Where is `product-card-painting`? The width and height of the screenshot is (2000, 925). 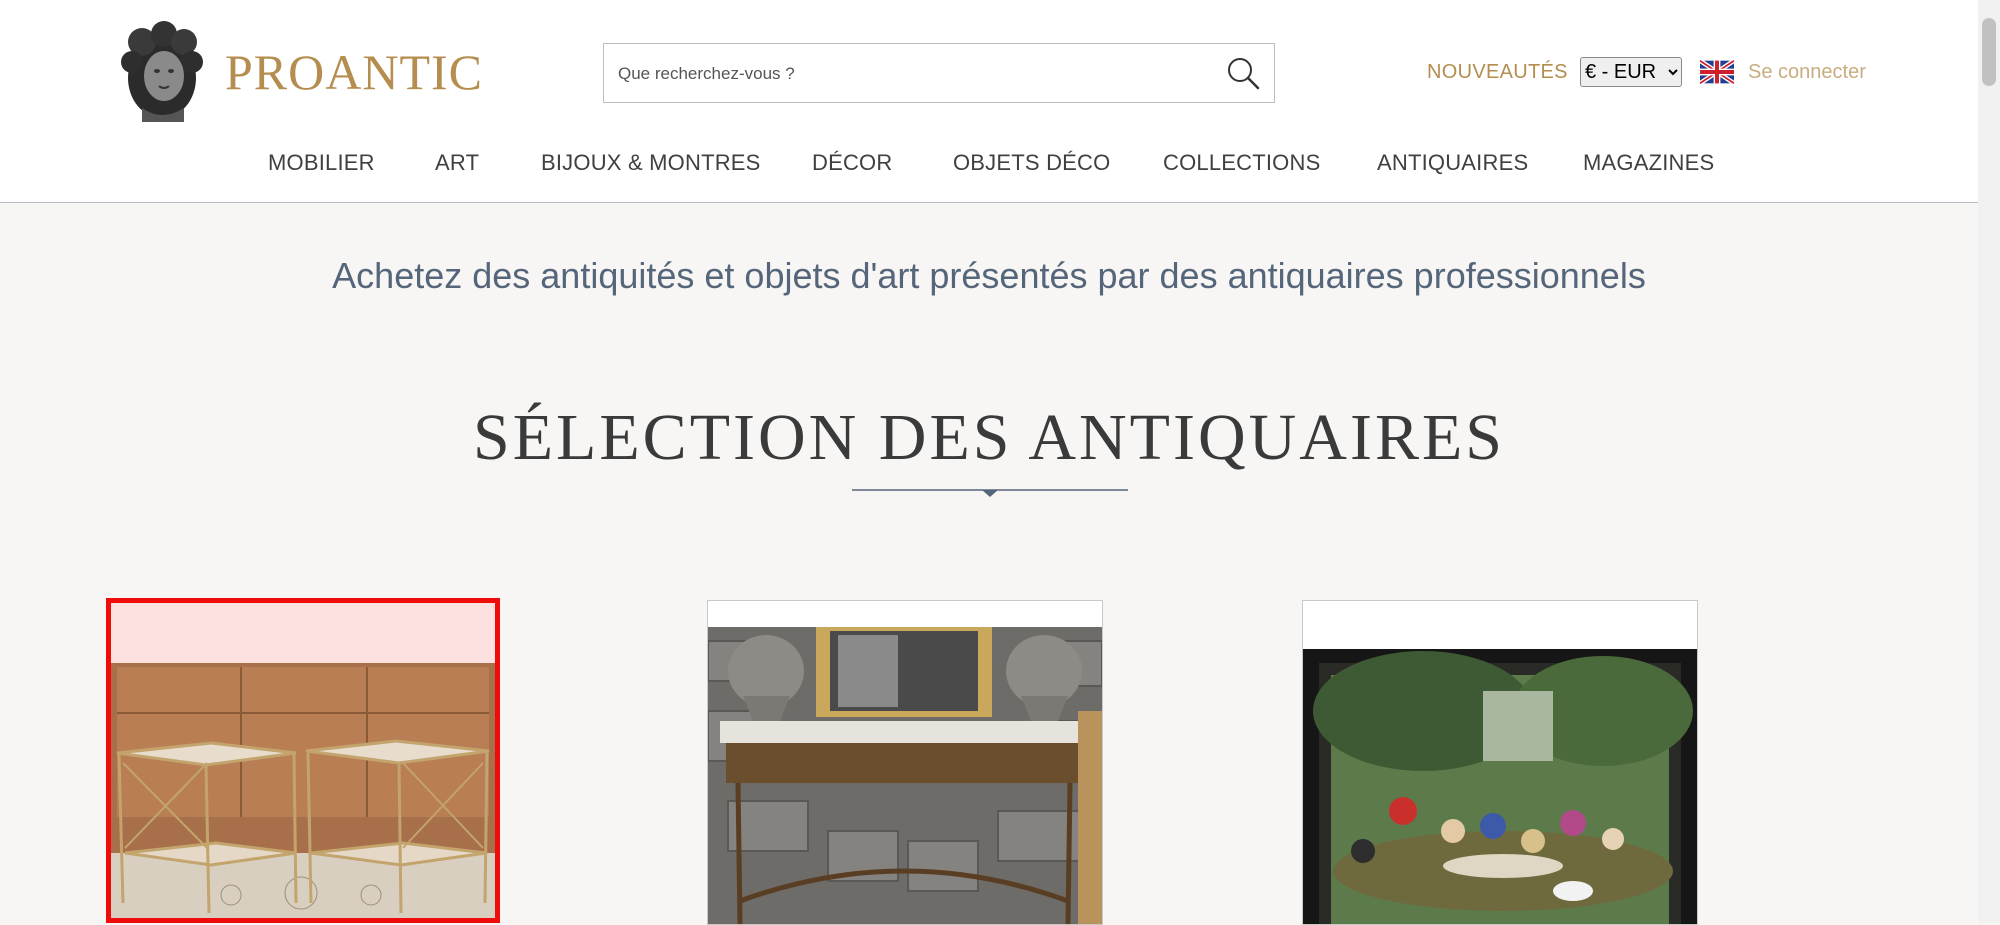 product-card-painting is located at coordinates (1500, 762).